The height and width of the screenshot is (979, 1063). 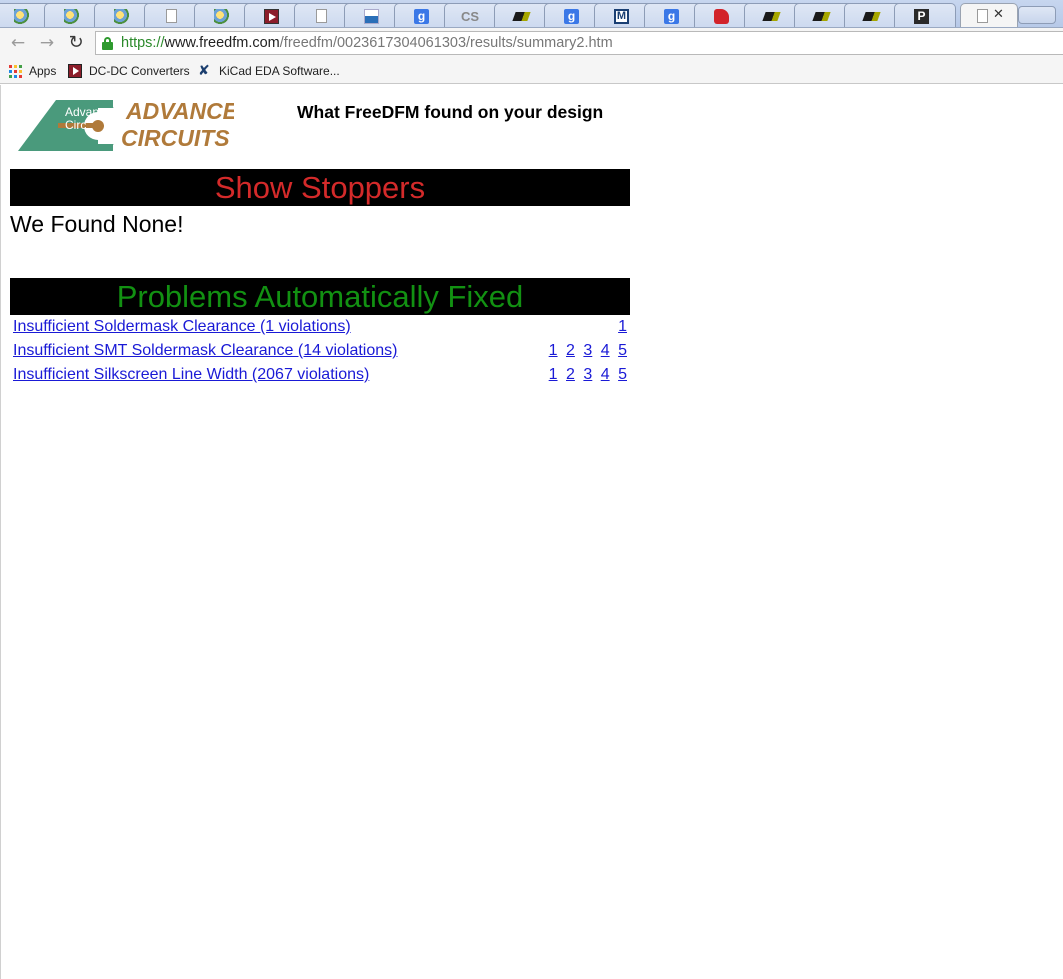 I want to click on url-scheme: https://, so click(x=143, y=43).